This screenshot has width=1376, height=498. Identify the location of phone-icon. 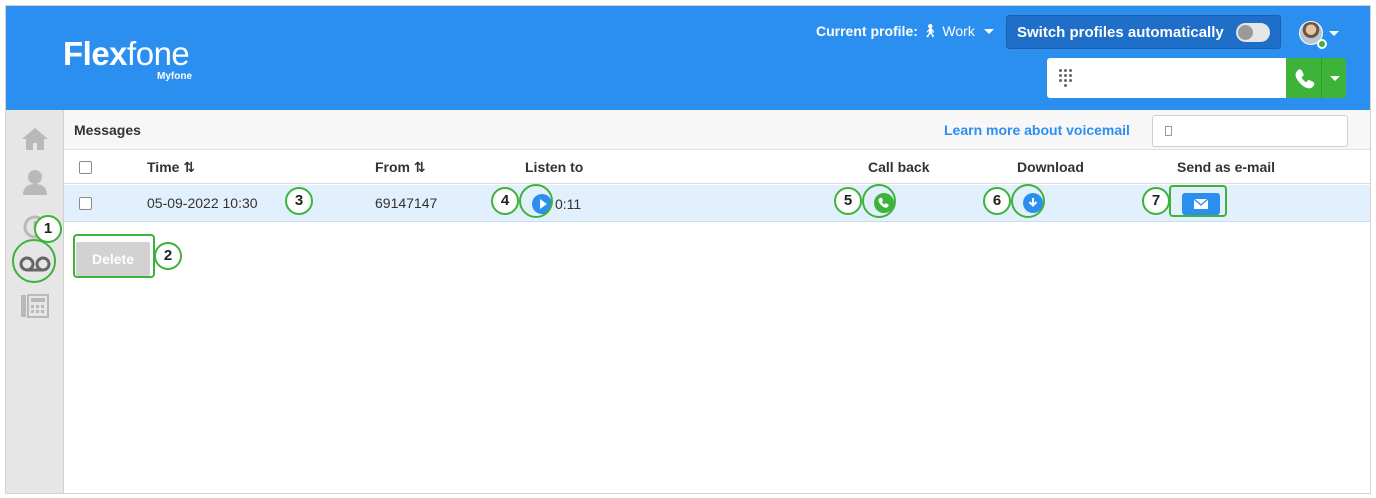
(1305, 79).